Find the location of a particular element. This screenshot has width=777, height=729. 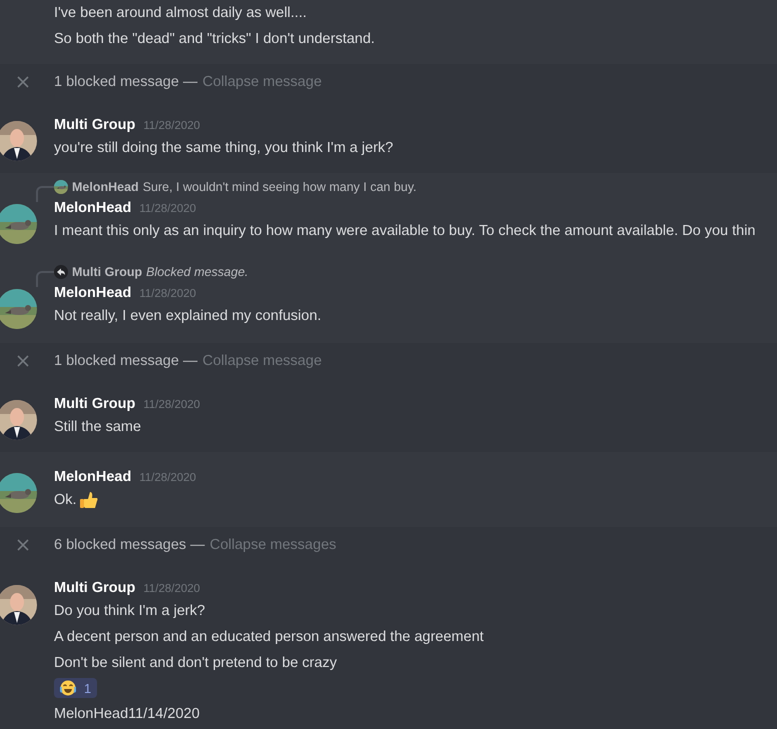

message-text: you're still doing the same thing, you think I'm a jerk? is located at coordinates (224, 148).